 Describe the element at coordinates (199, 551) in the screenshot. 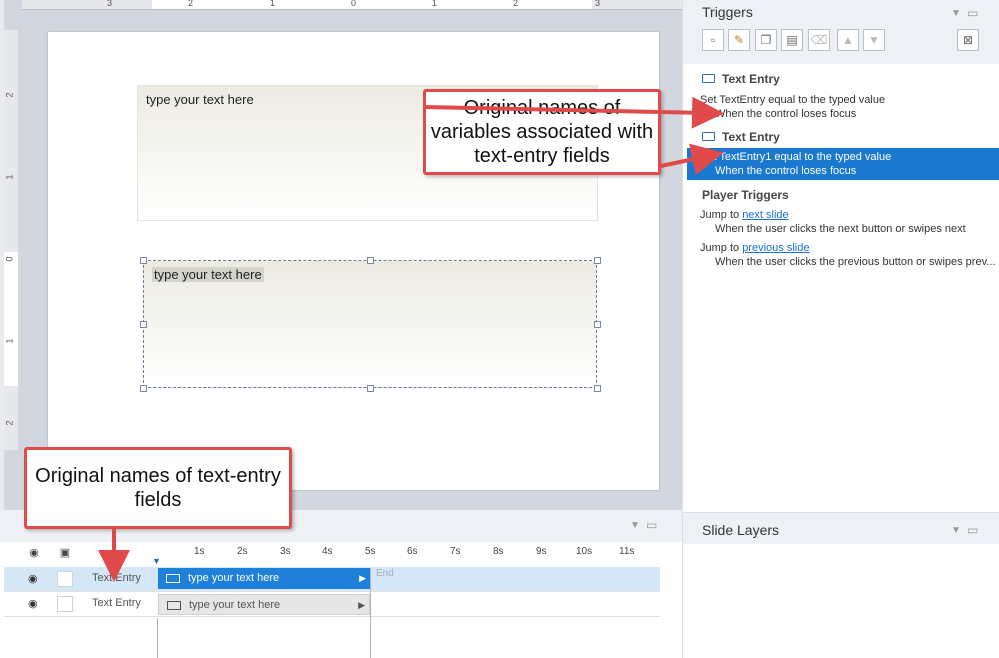

I see `timeline-second: 1s` at that location.